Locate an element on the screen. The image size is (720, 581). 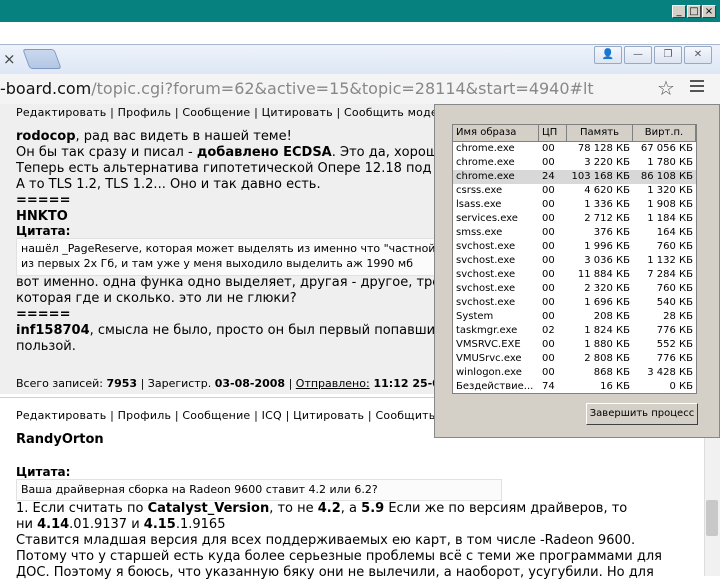
post-bold-text: 5.9 is located at coordinates (373, 508).